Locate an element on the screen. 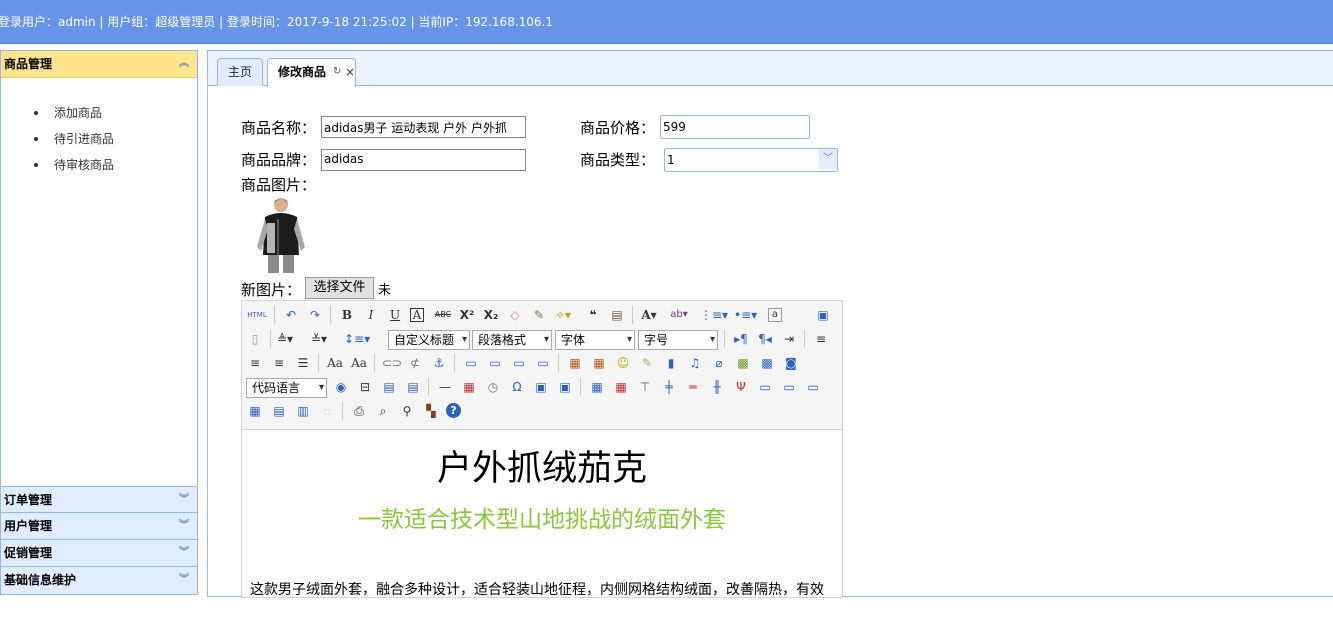 The width and height of the screenshot is (1333, 618). page-break-icon: ⊟ is located at coordinates (365, 387).